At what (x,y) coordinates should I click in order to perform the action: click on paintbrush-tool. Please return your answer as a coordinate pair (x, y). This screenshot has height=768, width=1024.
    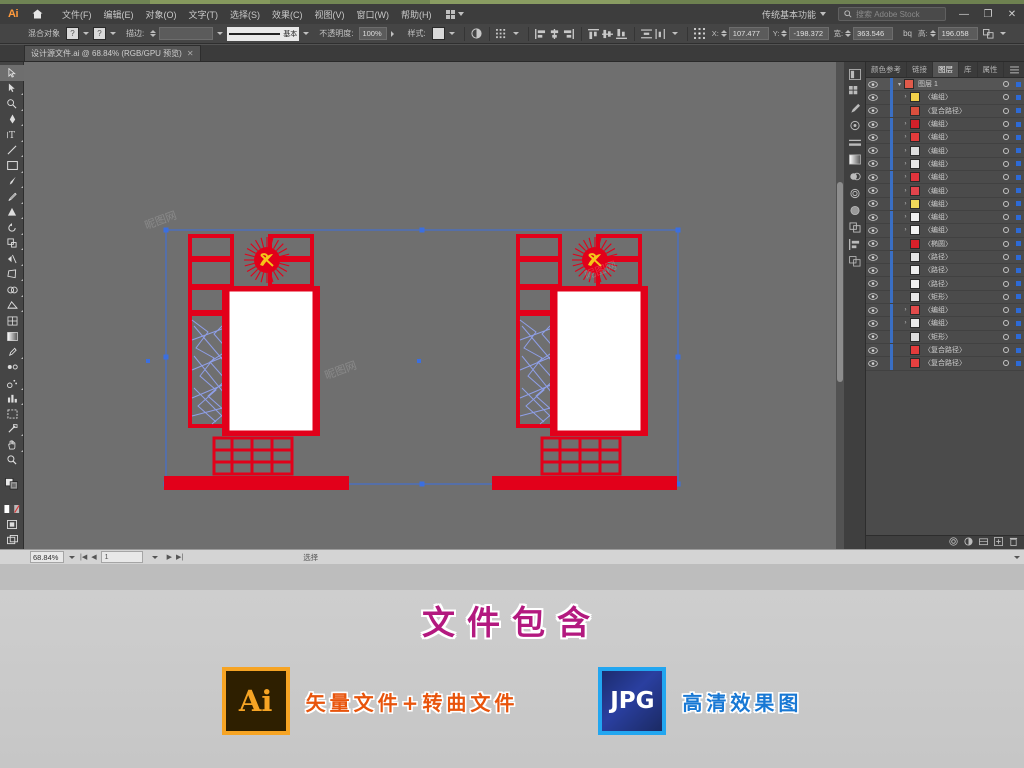
    Looking at the image, I should click on (12, 182).